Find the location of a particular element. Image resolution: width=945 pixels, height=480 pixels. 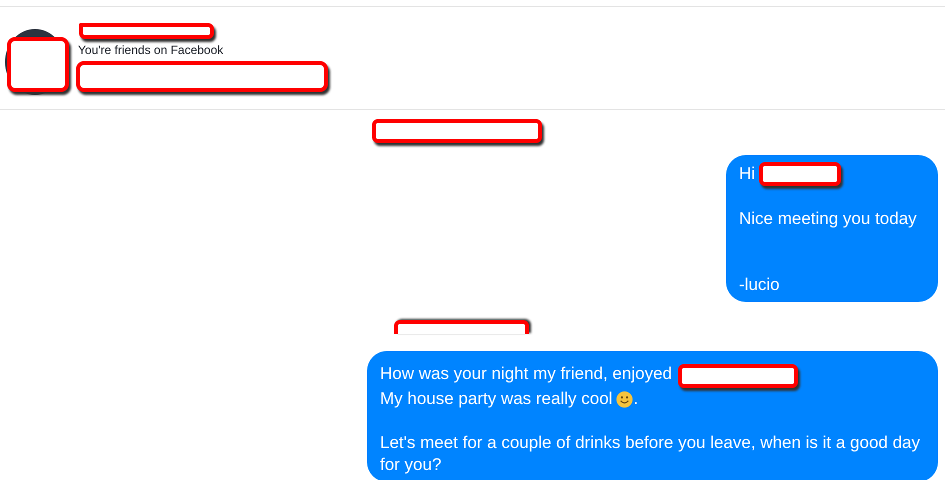

message-text: How was your night my friend, enjoyed is located at coordinates (526, 374).